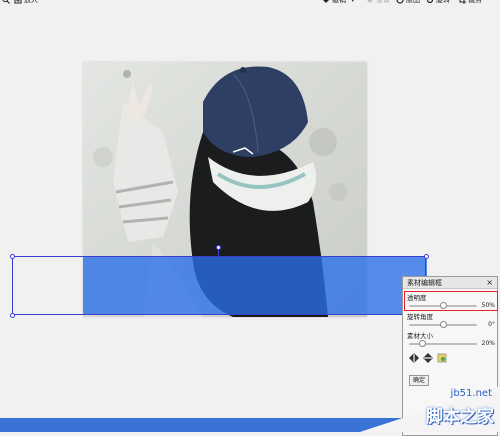 This screenshot has width=500, height=436. I want to click on rotate-label: 旋转, so click(443, 2).